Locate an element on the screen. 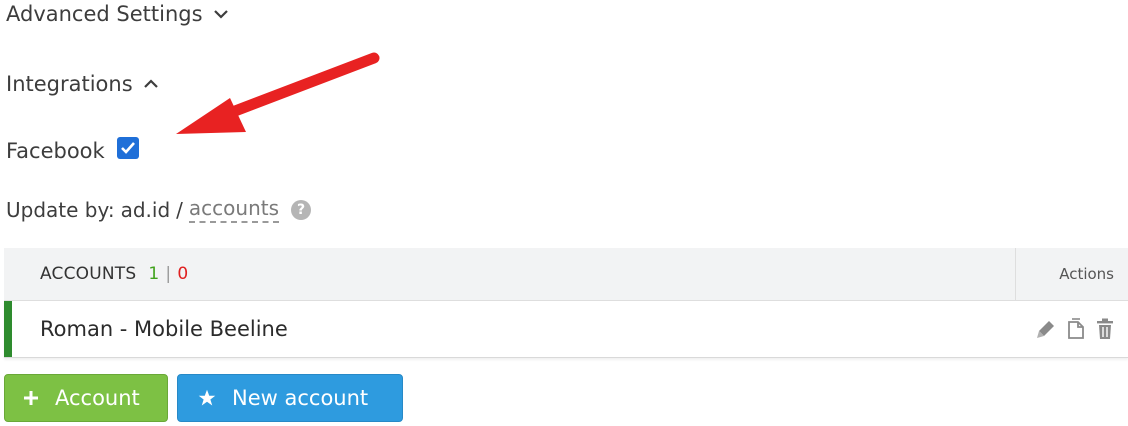  trash-icon is located at coordinates (1105, 329).